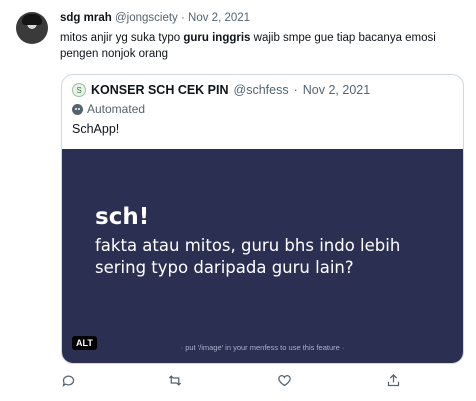 The image size is (476, 401). I want to click on media-line-2: sering typo daripada guru lain?, so click(224, 267).